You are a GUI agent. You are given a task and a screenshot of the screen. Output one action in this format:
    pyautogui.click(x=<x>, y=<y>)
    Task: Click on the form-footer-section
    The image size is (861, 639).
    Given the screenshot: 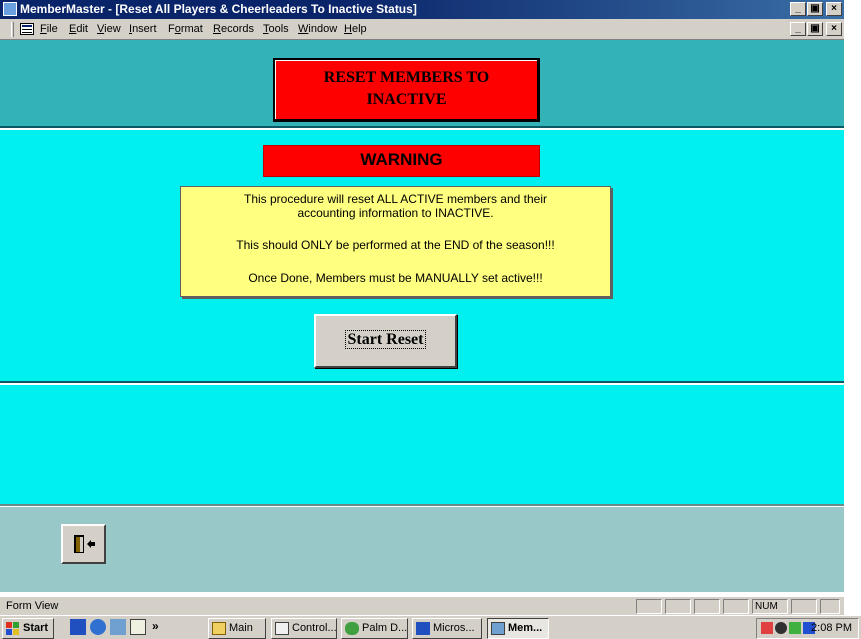 What is the action you would take?
    pyautogui.click(x=422, y=549)
    